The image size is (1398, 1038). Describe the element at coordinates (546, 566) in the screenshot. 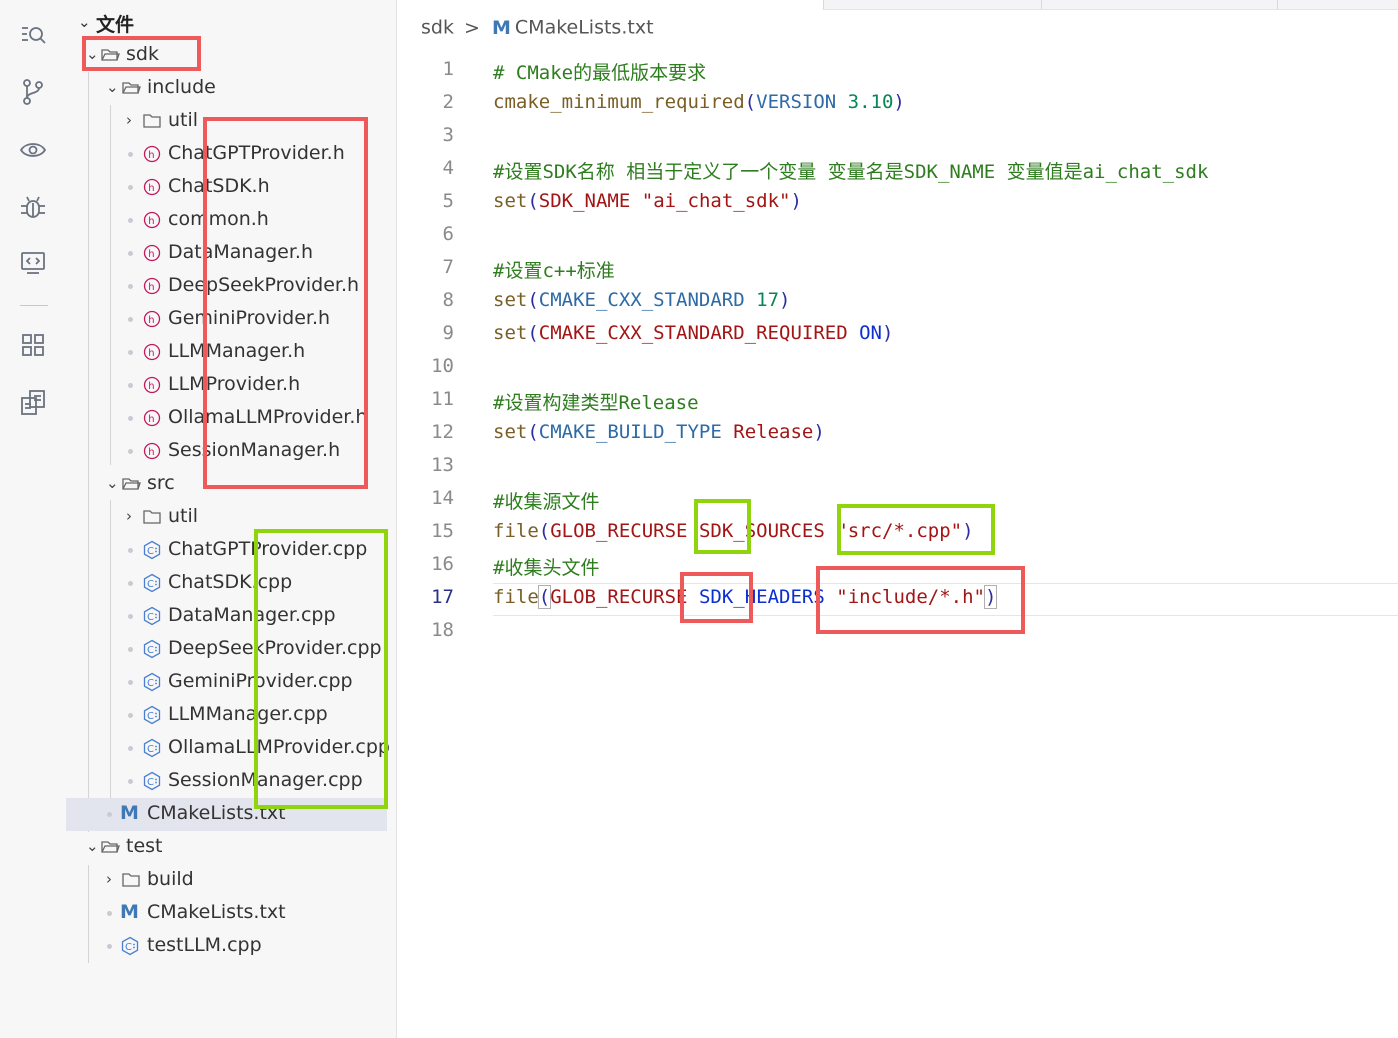

I see `code-text: #收集头文件` at that location.